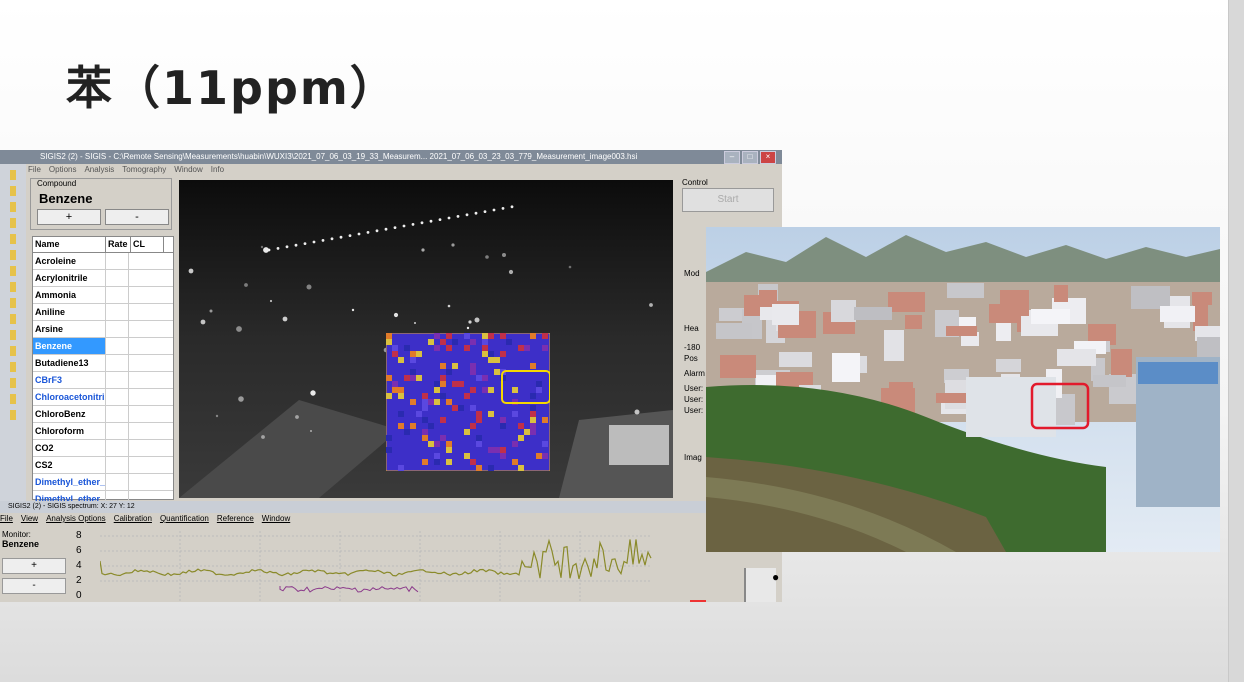  I want to click on spec-menu-analysis-options: Analysis Options, so click(76, 520).